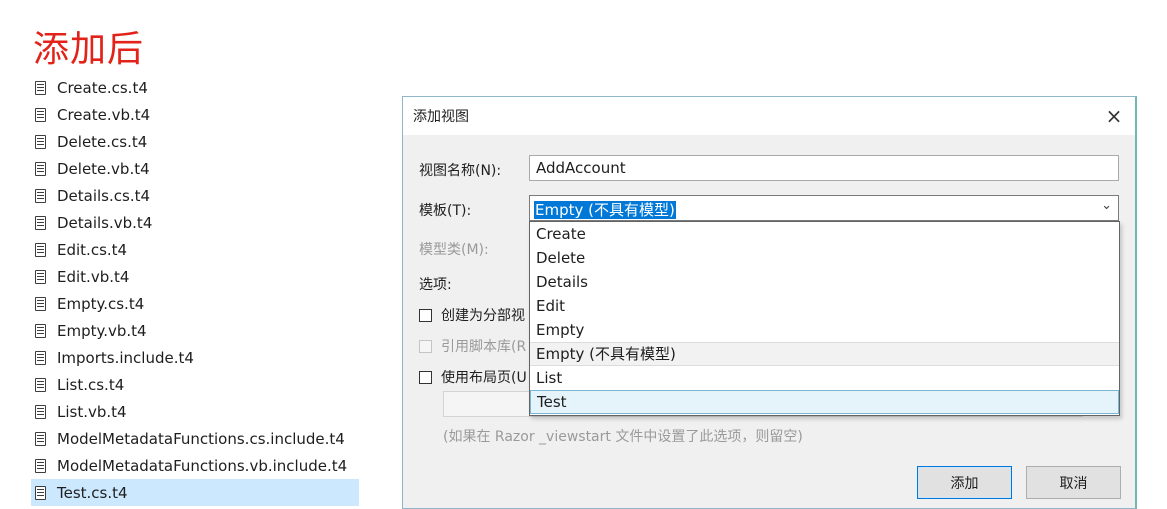 The width and height of the screenshot is (1167, 509). Describe the element at coordinates (195, 87) in the screenshot. I see `file-item: Create.cs.t4` at that location.